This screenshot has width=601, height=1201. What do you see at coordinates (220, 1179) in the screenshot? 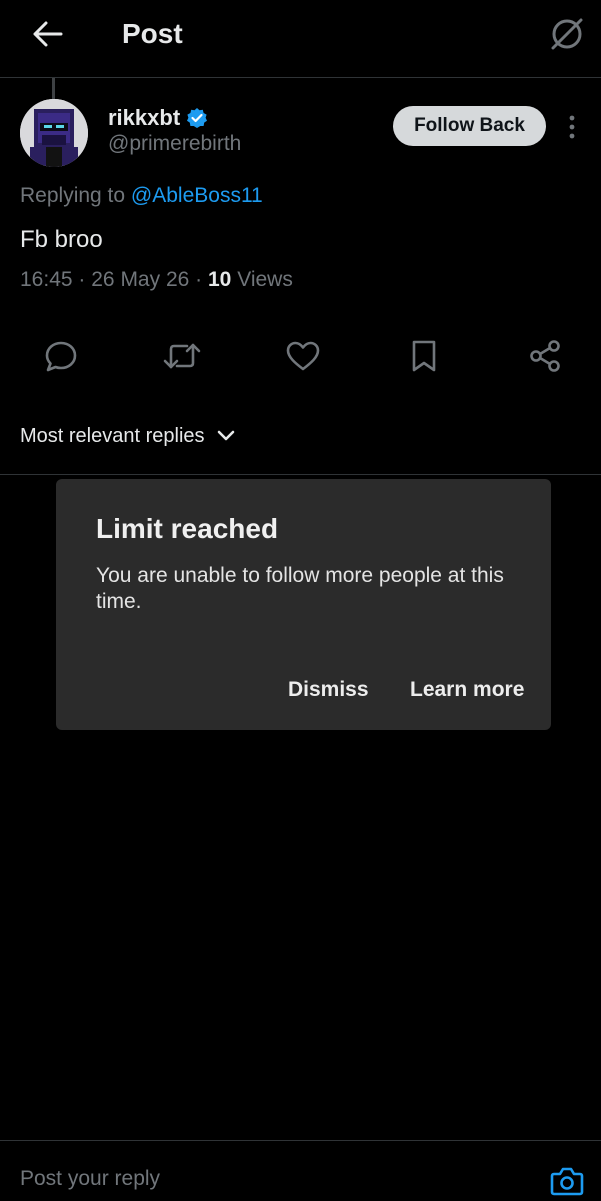
I see `reply-input` at bounding box center [220, 1179].